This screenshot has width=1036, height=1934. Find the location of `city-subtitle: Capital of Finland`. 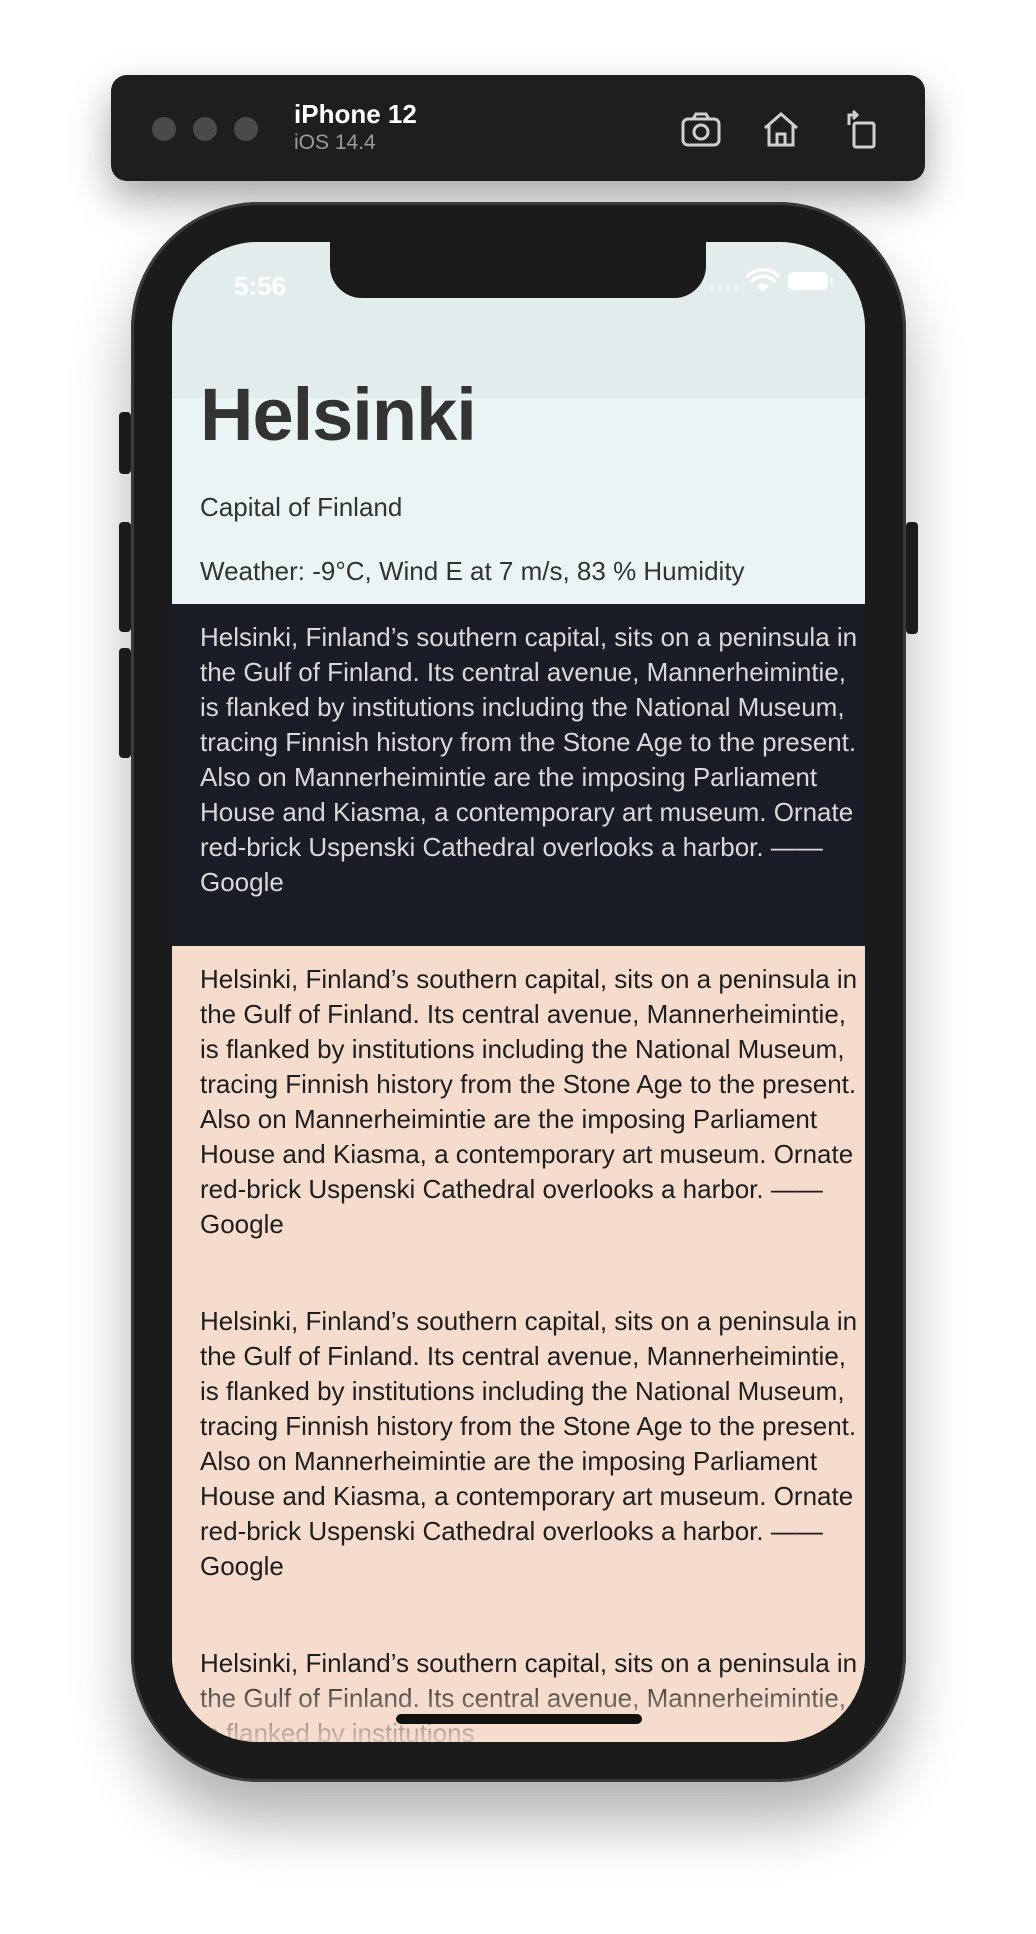

city-subtitle: Capital of Finland is located at coordinates (301, 507).